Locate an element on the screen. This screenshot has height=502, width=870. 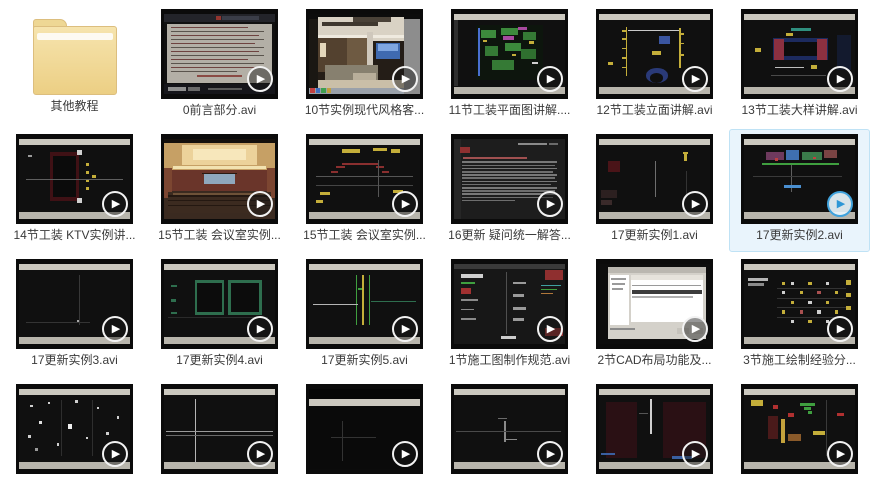
file-item: ▶ 17更新实例4.avi is located at coordinates (219, 315).